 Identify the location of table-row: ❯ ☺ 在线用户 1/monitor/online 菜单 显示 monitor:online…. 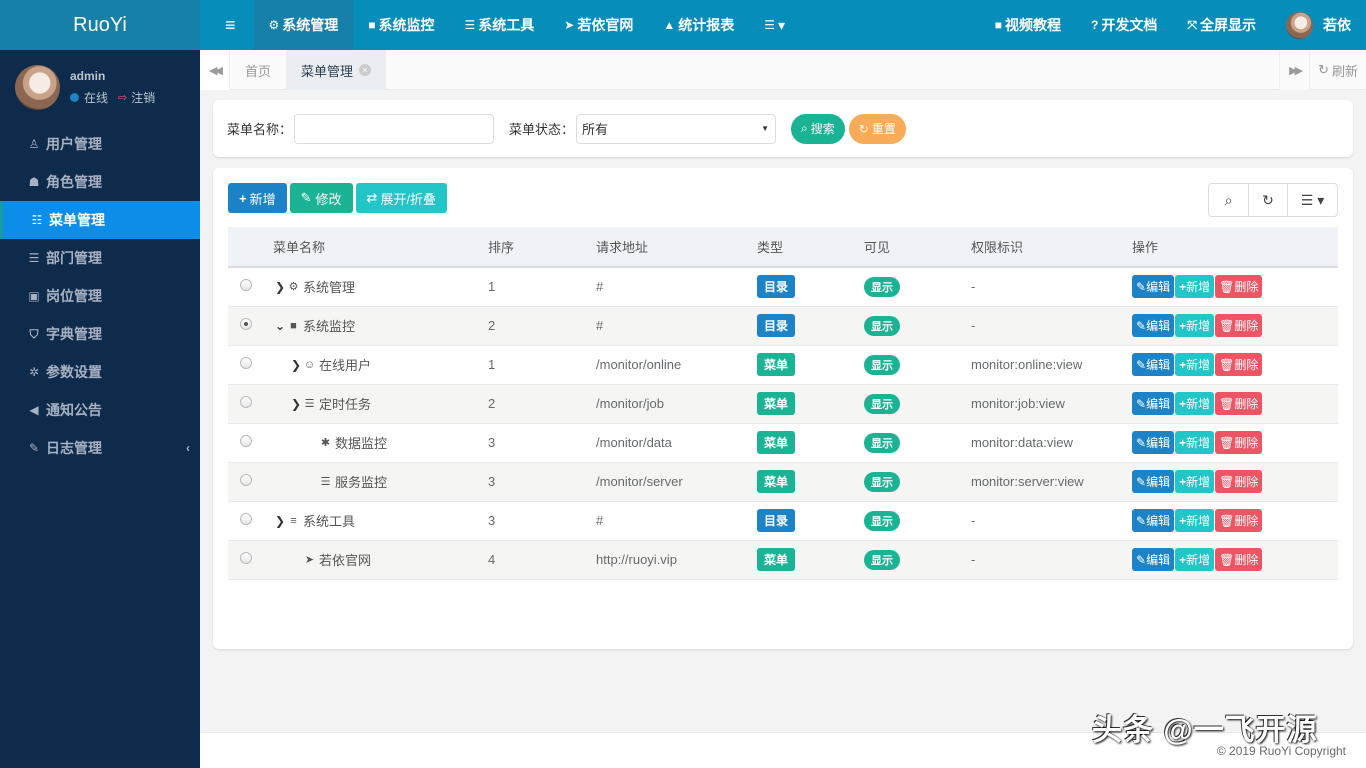
(783, 365).